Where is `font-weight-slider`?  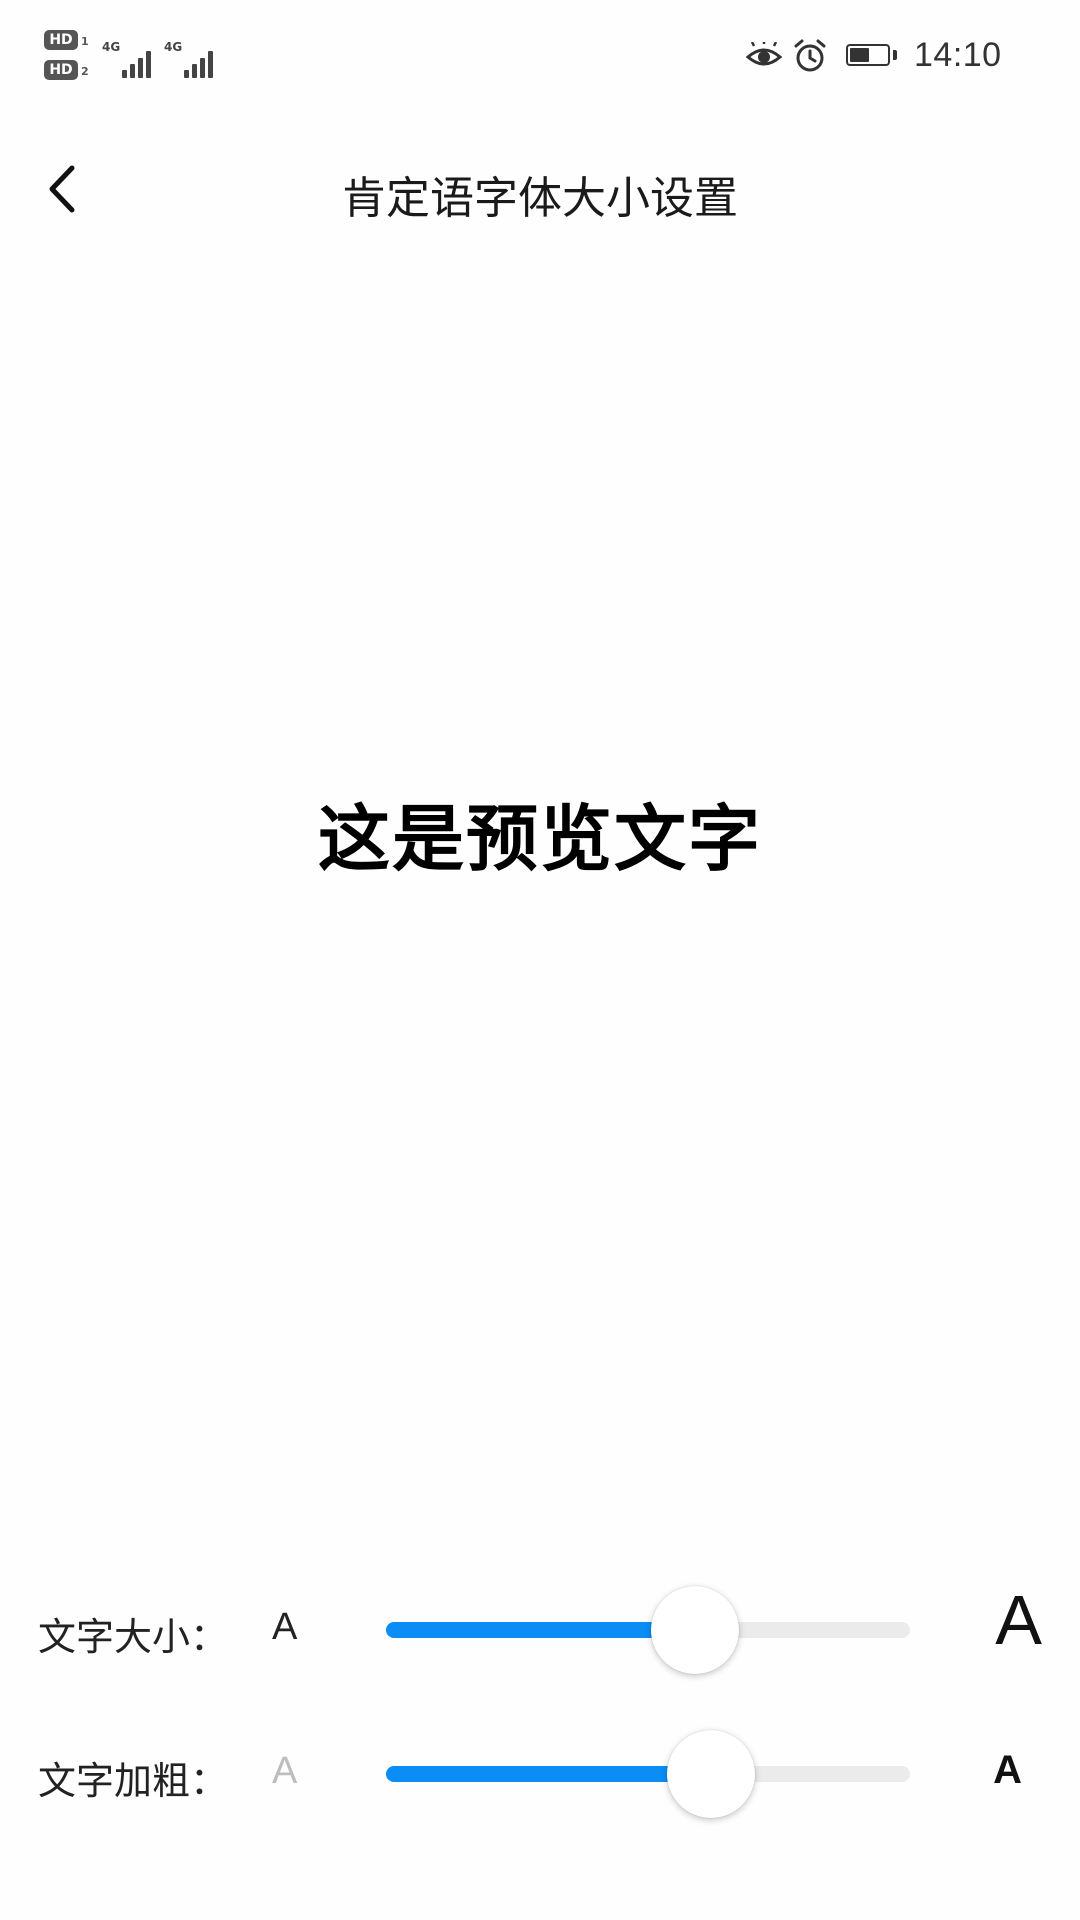 font-weight-slider is located at coordinates (648, 1774).